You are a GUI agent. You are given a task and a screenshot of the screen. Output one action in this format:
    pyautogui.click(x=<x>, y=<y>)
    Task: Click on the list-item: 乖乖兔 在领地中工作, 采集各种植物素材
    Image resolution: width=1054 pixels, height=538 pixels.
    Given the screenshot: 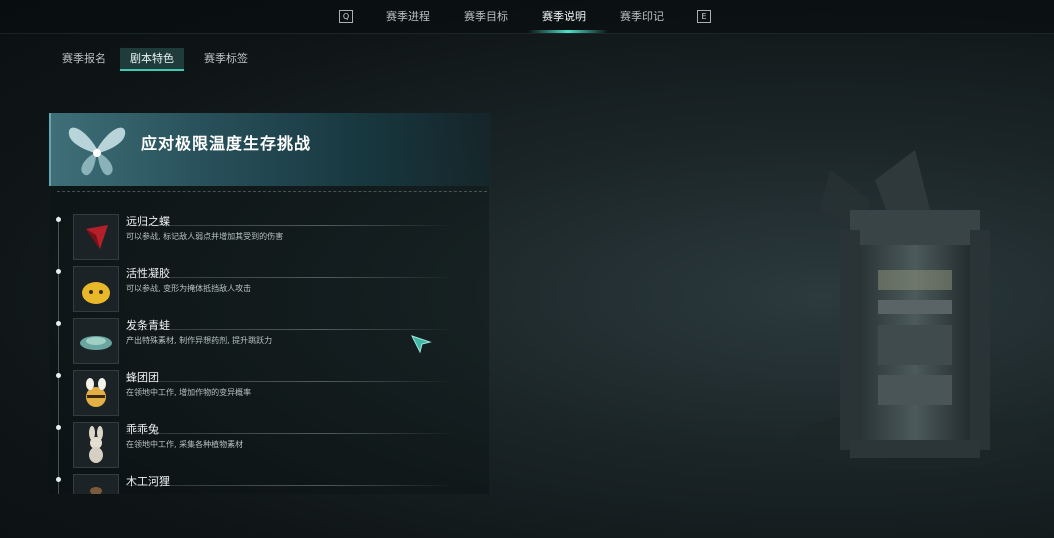 What is the action you would take?
    pyautogui.click(x=269, y=447)
    